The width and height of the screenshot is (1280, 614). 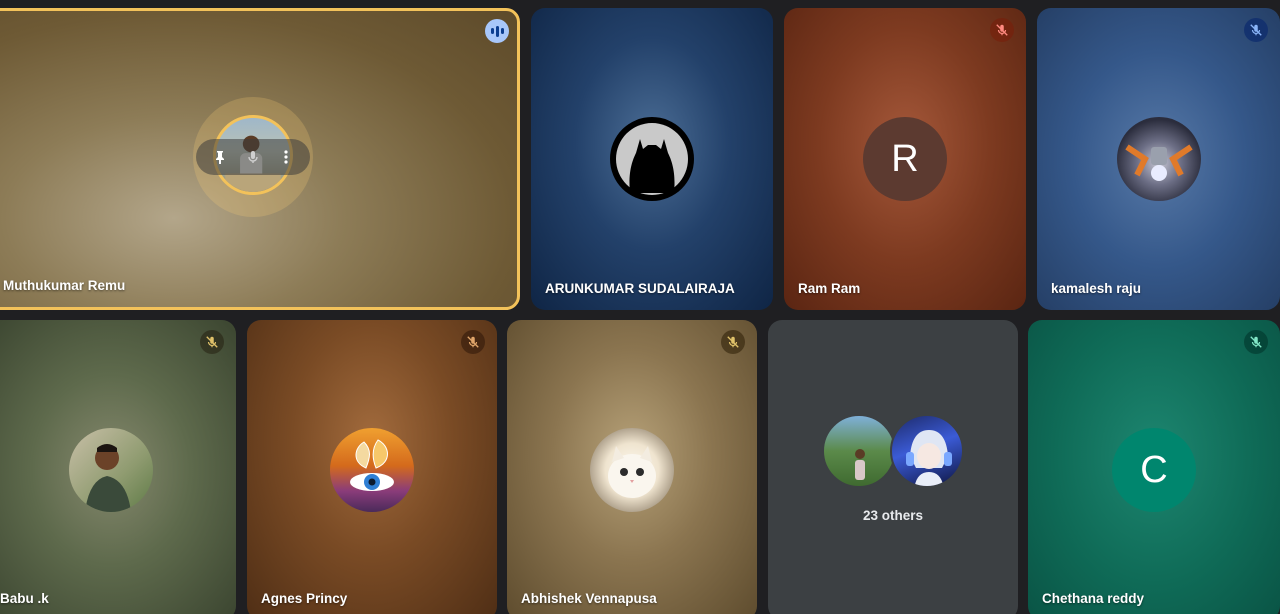 What do you see at coordinates (286, 157) in the screenshot?
I see `more-options-icon` at bounding box center [286, 157].